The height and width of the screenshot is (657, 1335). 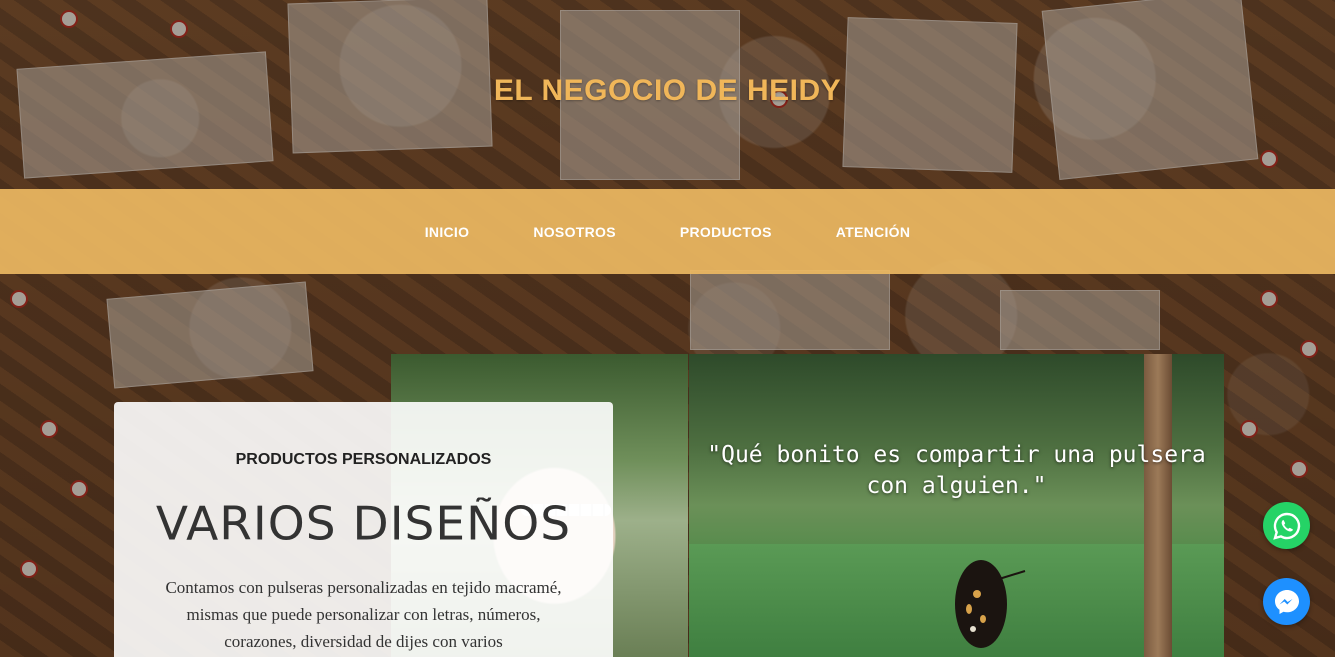 I want to click on card-title: VARIOS DISEÑOS, so click(x=363, y=524).